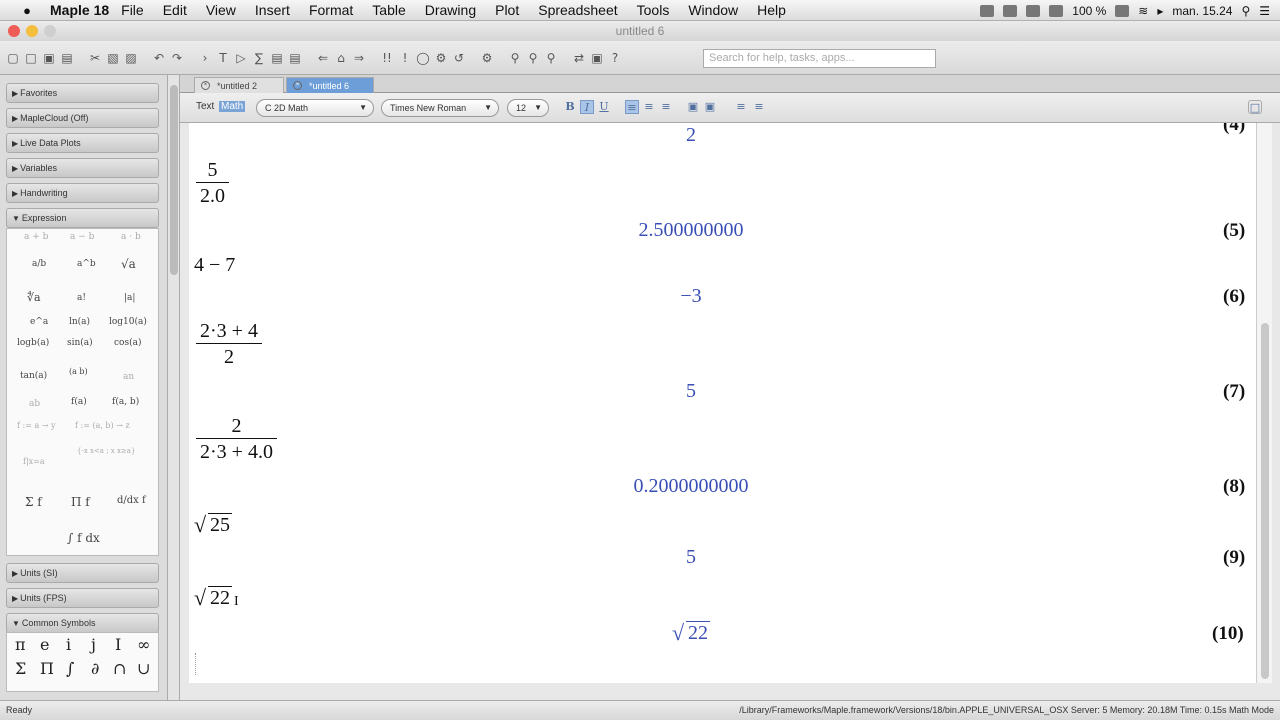 The image size is (1280, 720). I want to click on underline-button: U, so click(604, 107).